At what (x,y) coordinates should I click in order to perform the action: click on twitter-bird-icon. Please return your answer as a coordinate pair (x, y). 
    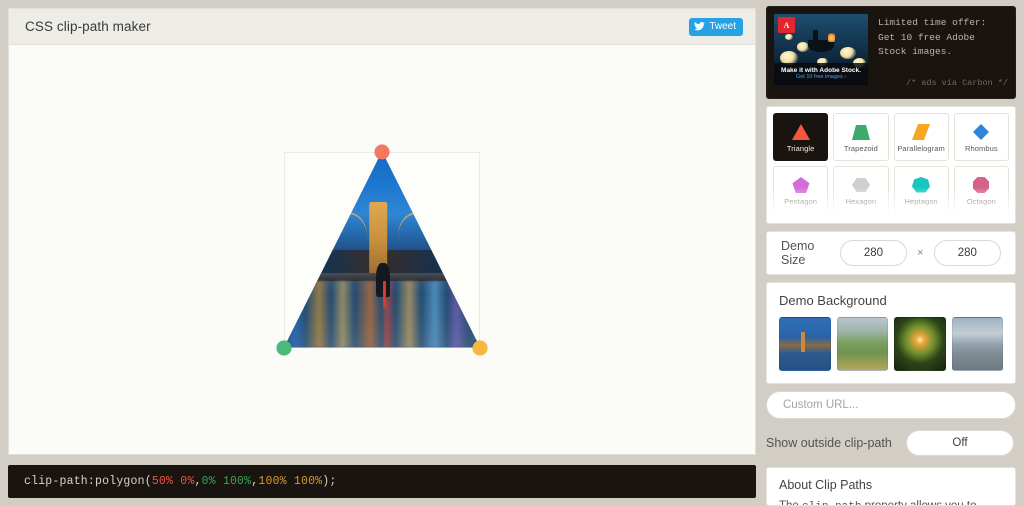
    Looking at the image, I should click on (700, 26).